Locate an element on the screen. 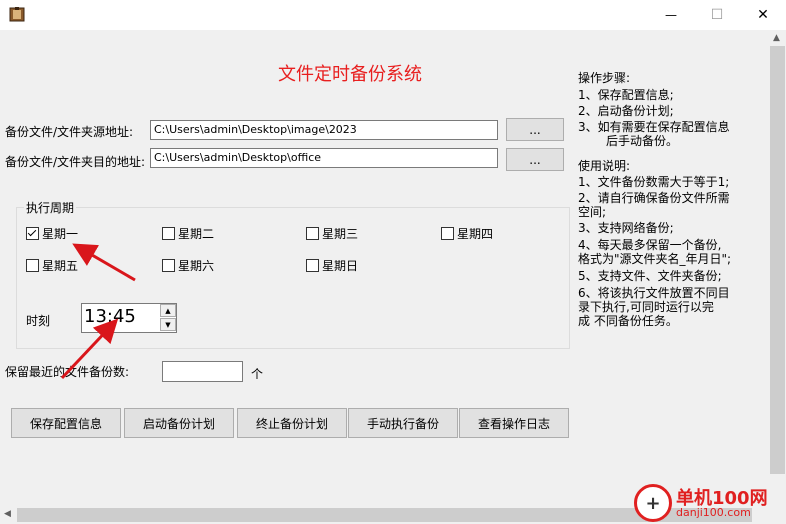 This screenshot has height=524, width=786. arrow-to-monday is located at coordinates (104, 262).